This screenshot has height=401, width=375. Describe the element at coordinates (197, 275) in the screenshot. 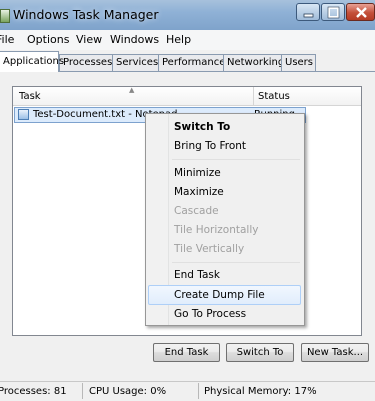

I see `menu-item-end-task: End Task` at that location.